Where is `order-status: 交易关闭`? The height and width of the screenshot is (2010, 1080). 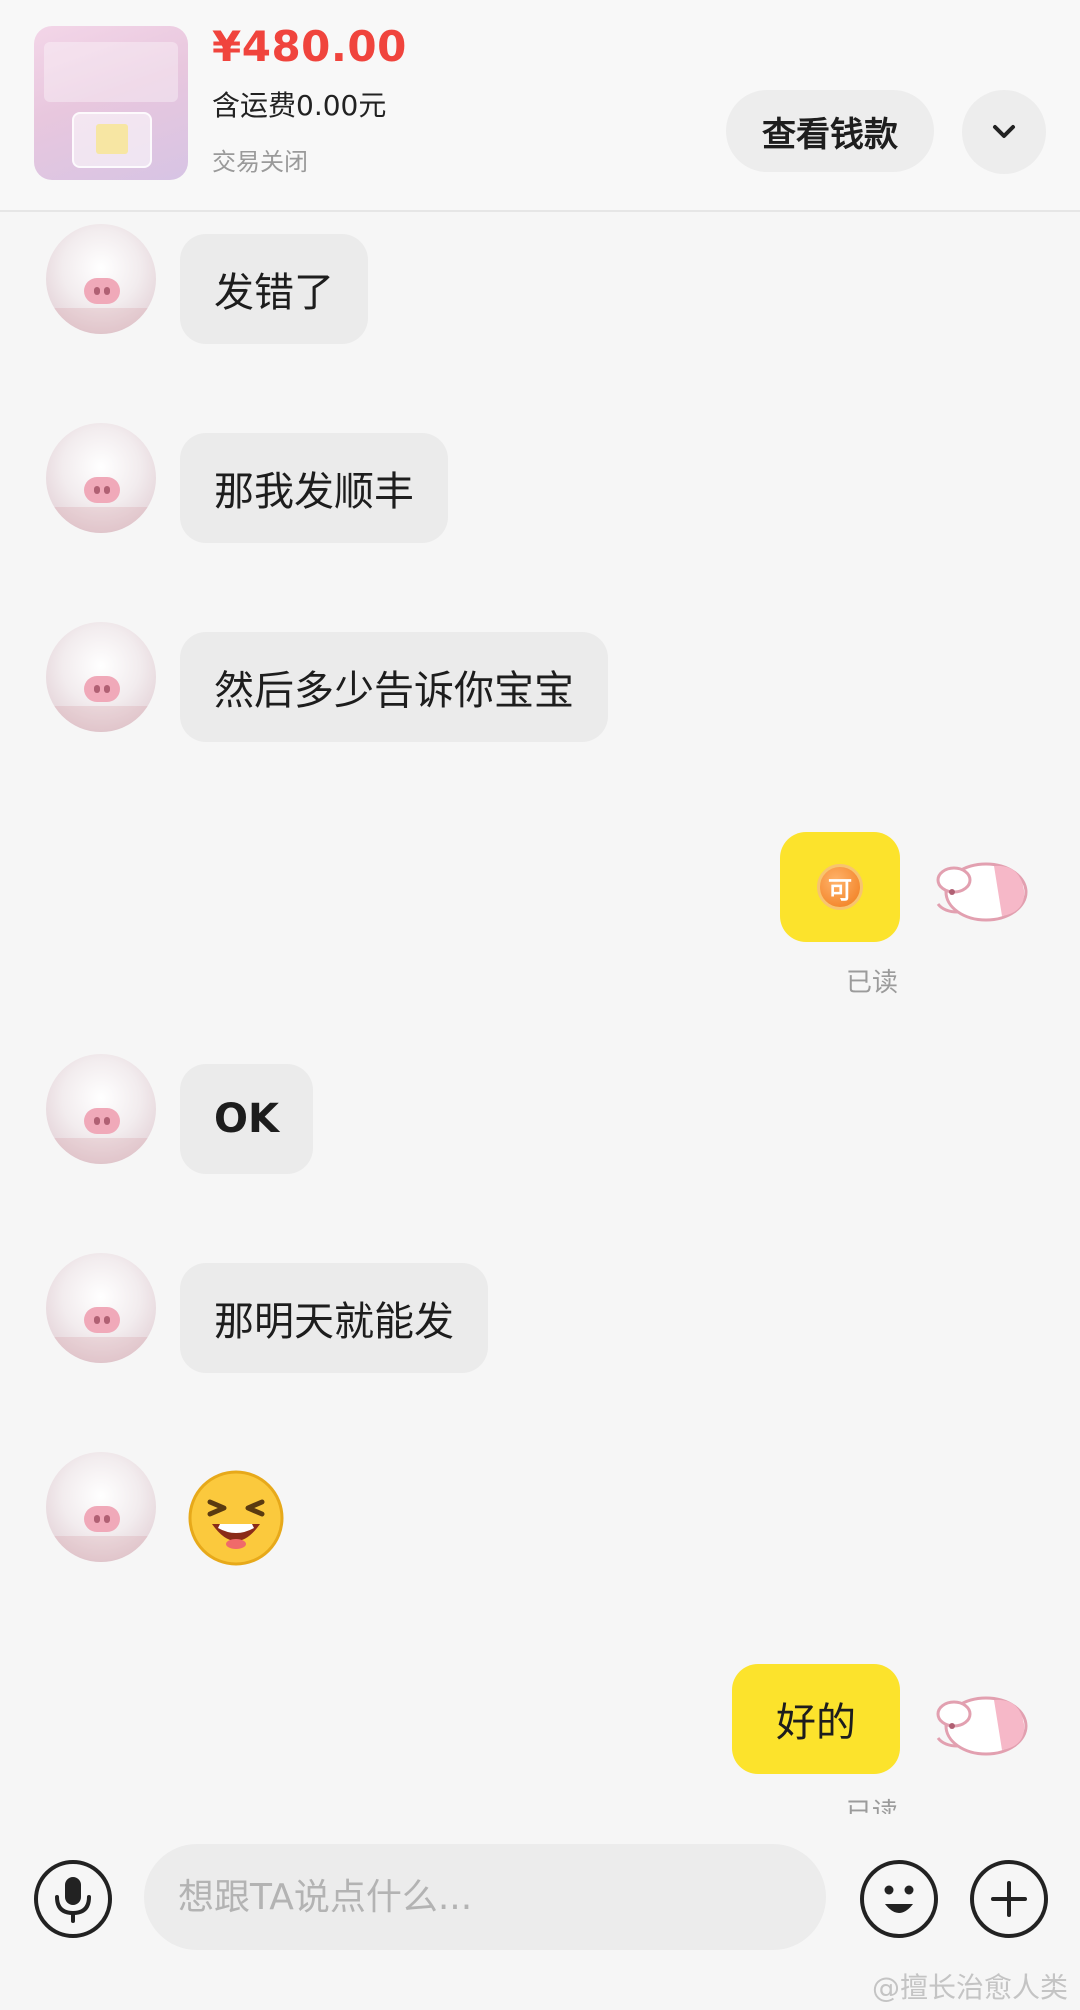
order-status: 交易关闭 is located at coordinates (260, 162).